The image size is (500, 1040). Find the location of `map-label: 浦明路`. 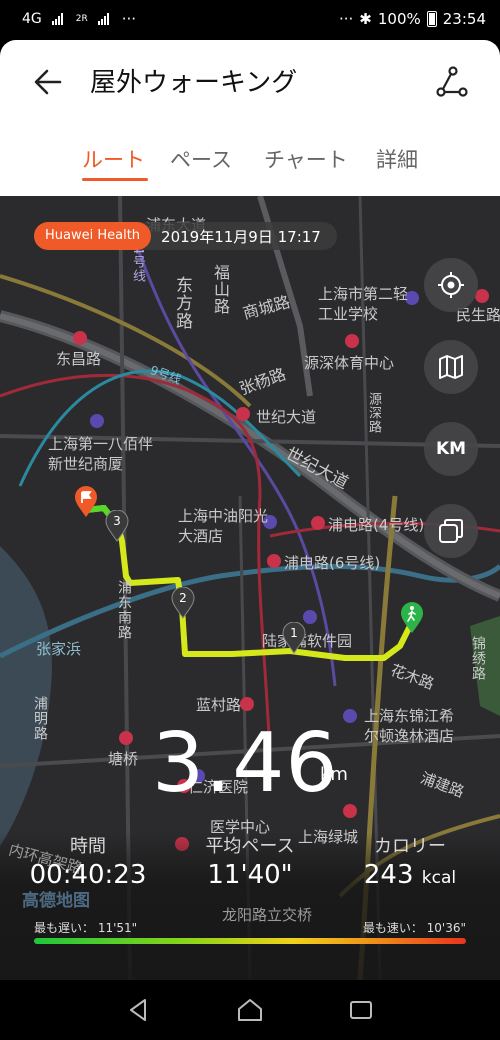

map-label: 浦明路 is located at coordinates (40, 718).